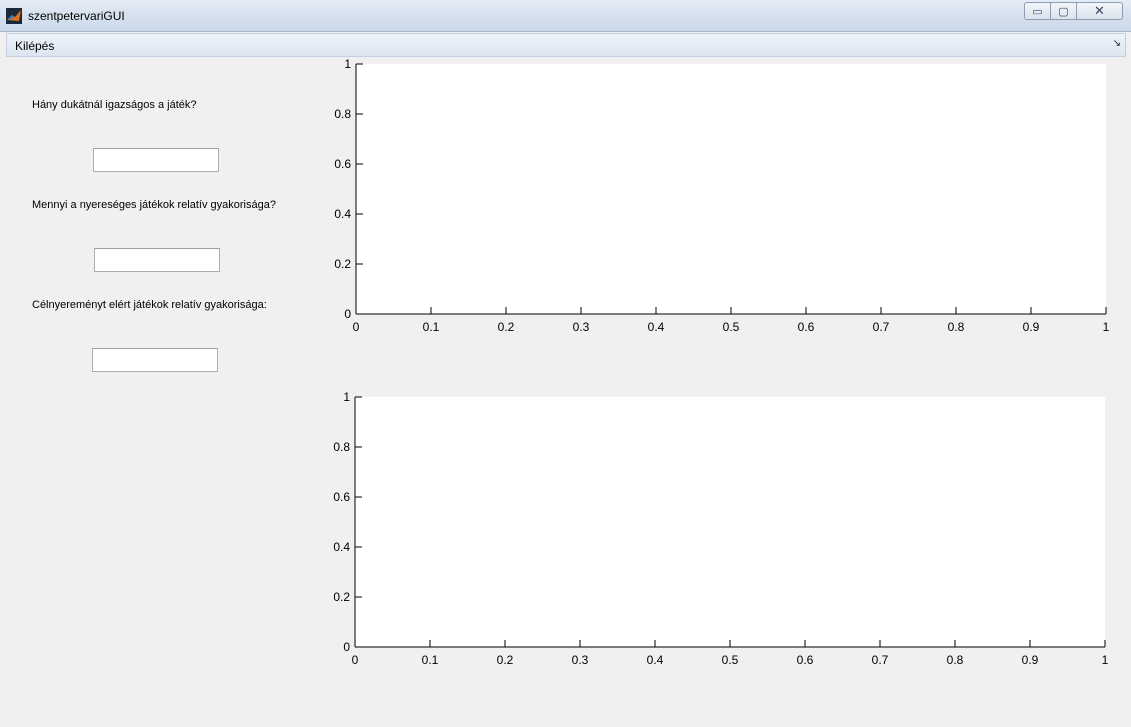 Image resolution: width=1131 pixels, height=727 pixels. I want to click on x-tick-label: 0.8, so click(956, 327).